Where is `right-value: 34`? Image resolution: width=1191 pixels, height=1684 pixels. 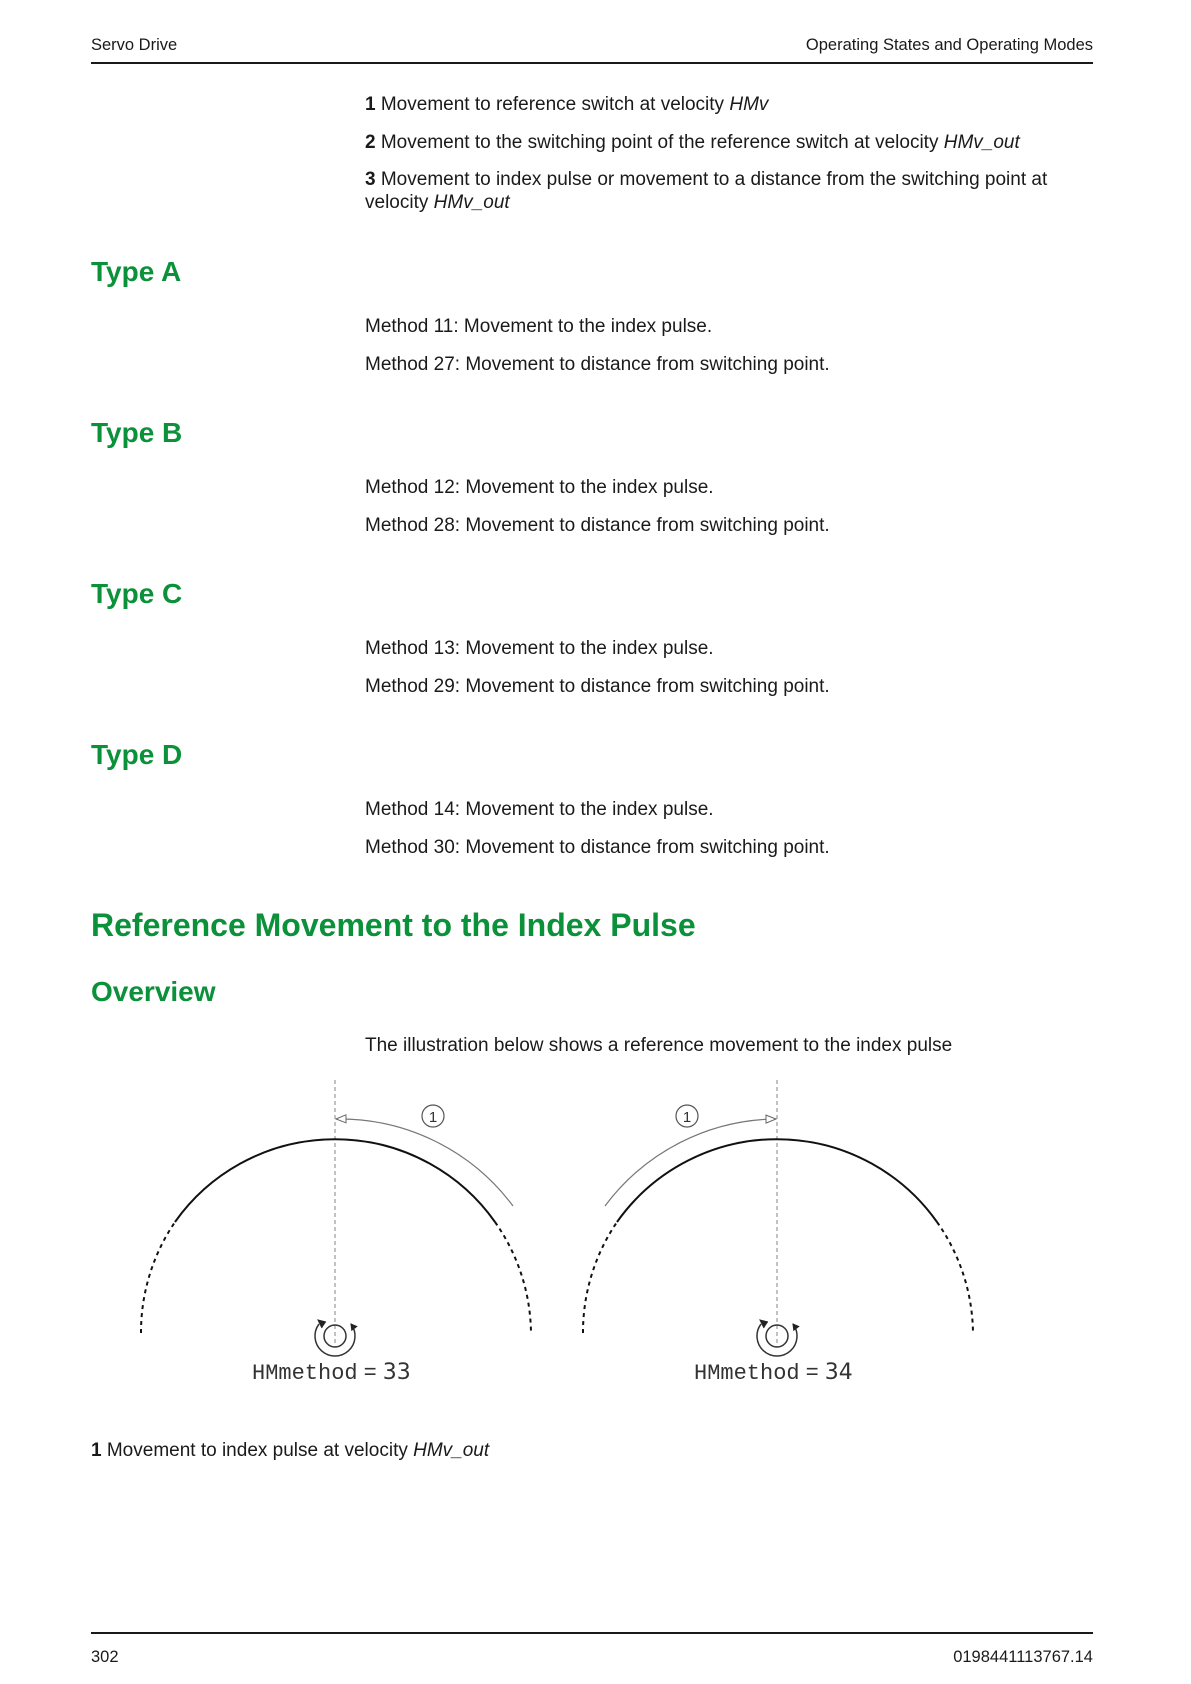 right-value: 34 is located at coordinates (838, 1372).